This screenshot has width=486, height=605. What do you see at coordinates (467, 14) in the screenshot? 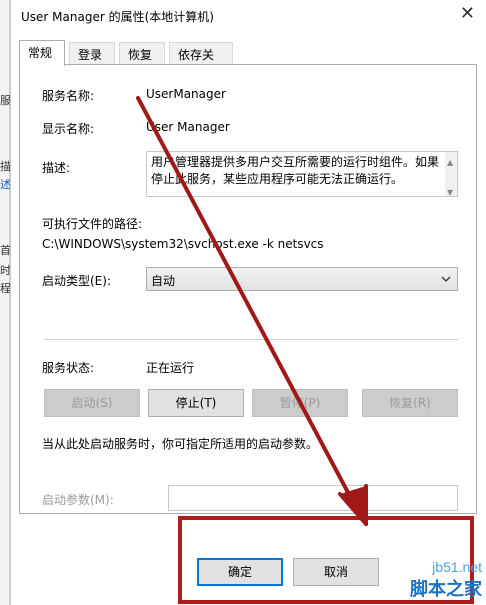
I see `close-icon: ✕` at bounding box center [467, 14].